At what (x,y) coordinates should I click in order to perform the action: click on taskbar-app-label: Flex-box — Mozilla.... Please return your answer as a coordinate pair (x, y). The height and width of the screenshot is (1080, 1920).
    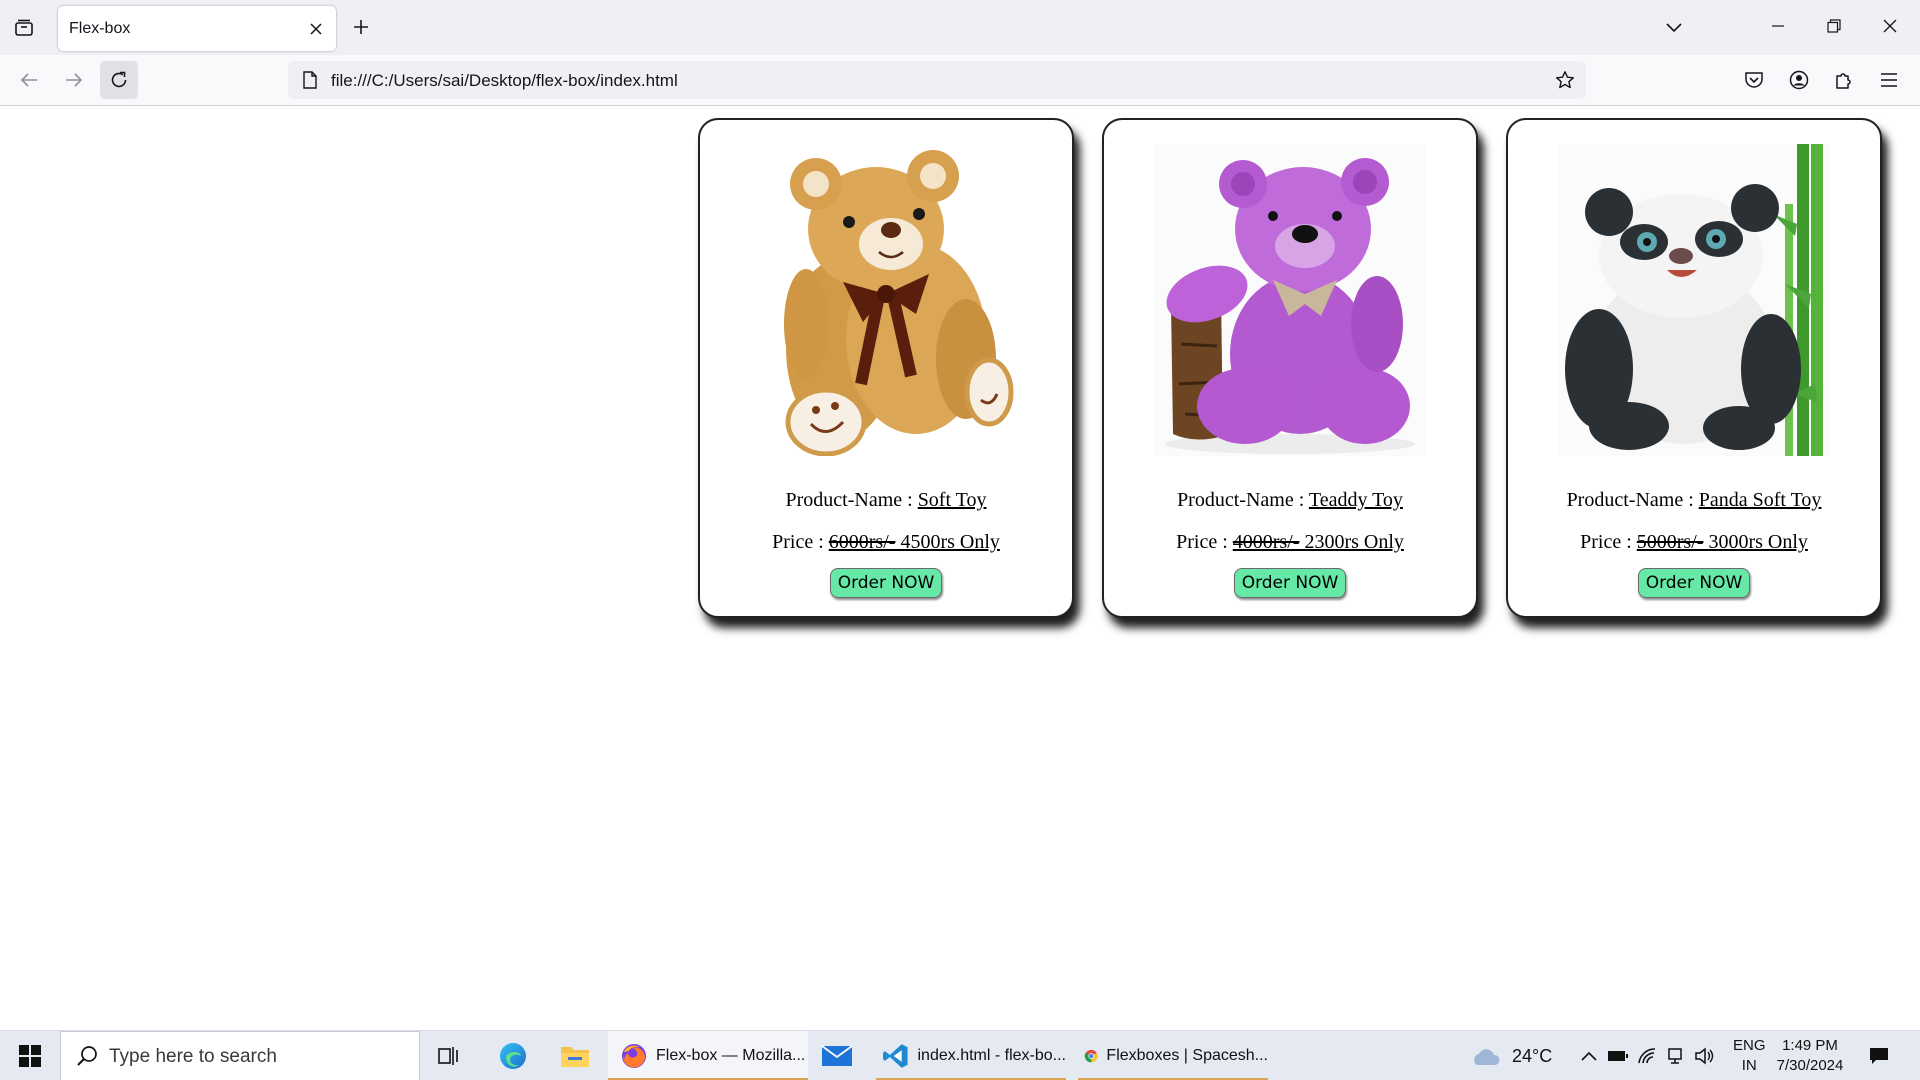
    Looking at the image, I should click on (731, 1055).